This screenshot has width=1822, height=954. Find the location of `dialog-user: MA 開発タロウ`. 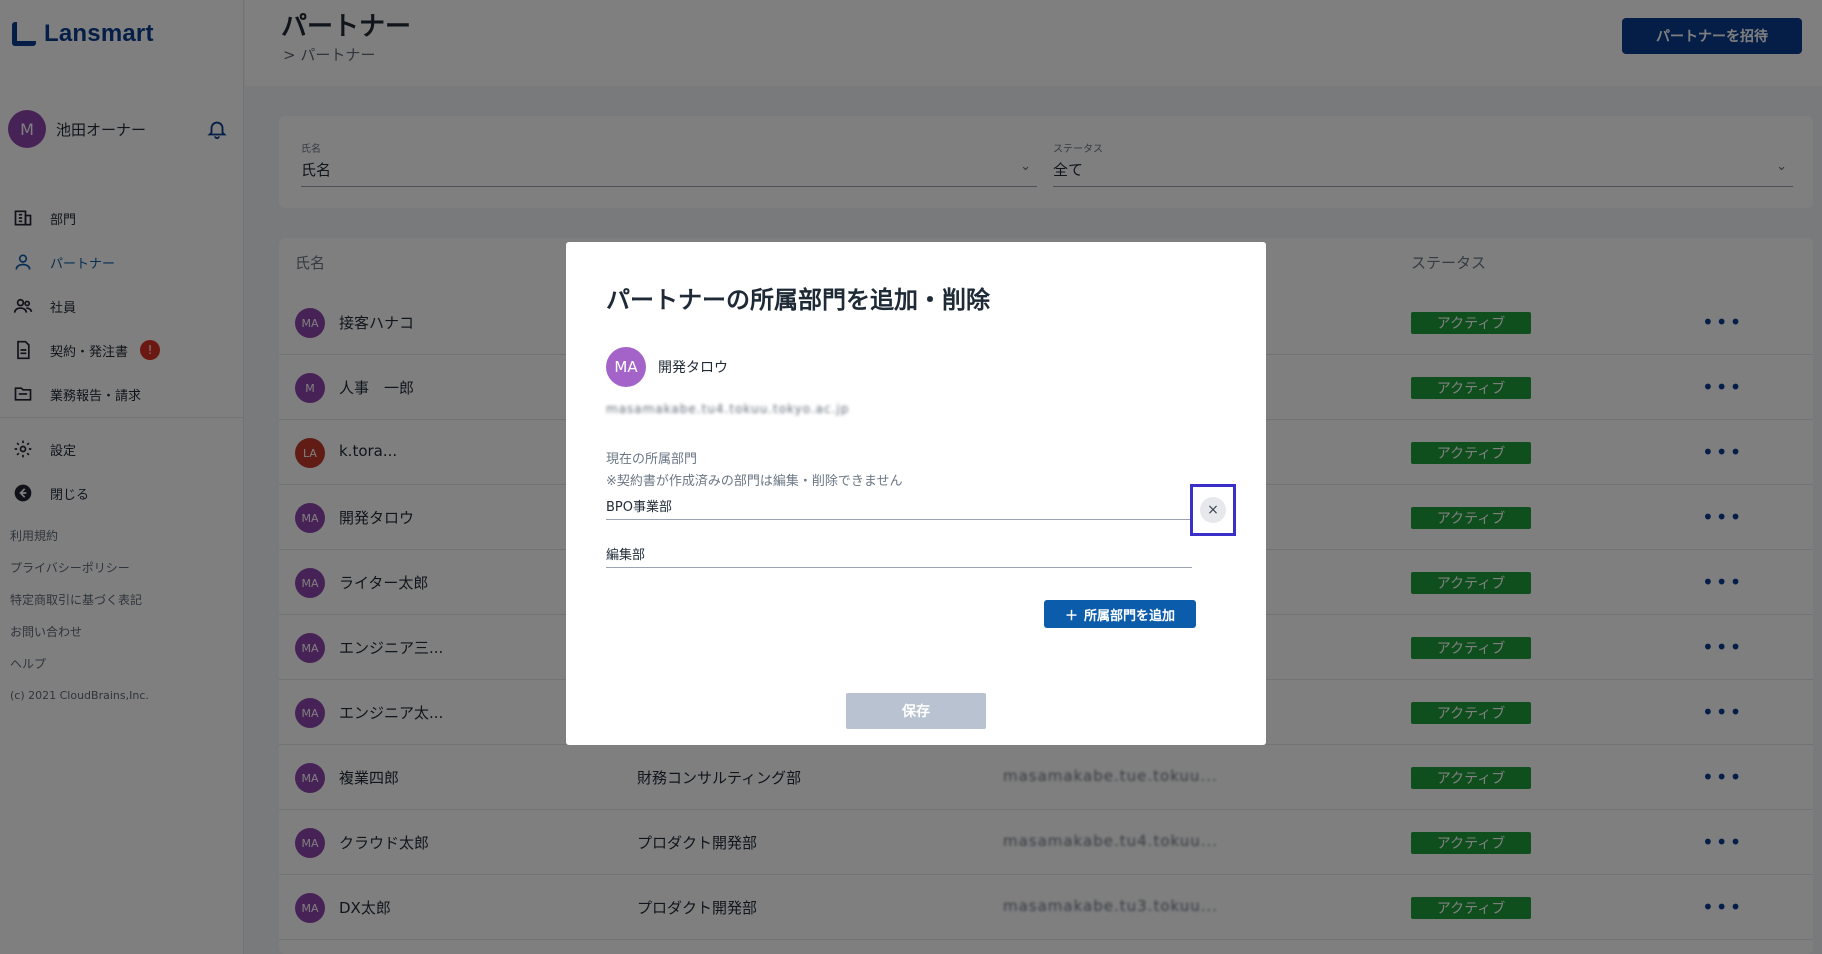

dialog-user: MA 開発タロウ is located at coordinates (667, 367).